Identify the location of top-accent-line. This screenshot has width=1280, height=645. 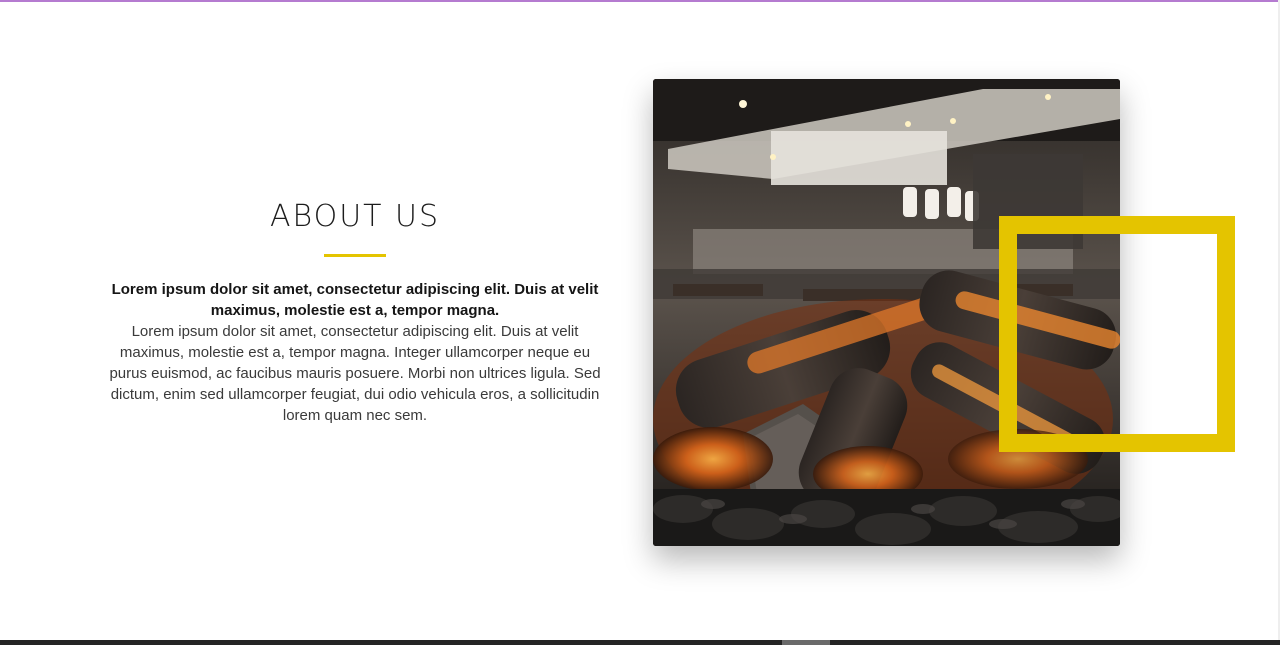
(640, 1).